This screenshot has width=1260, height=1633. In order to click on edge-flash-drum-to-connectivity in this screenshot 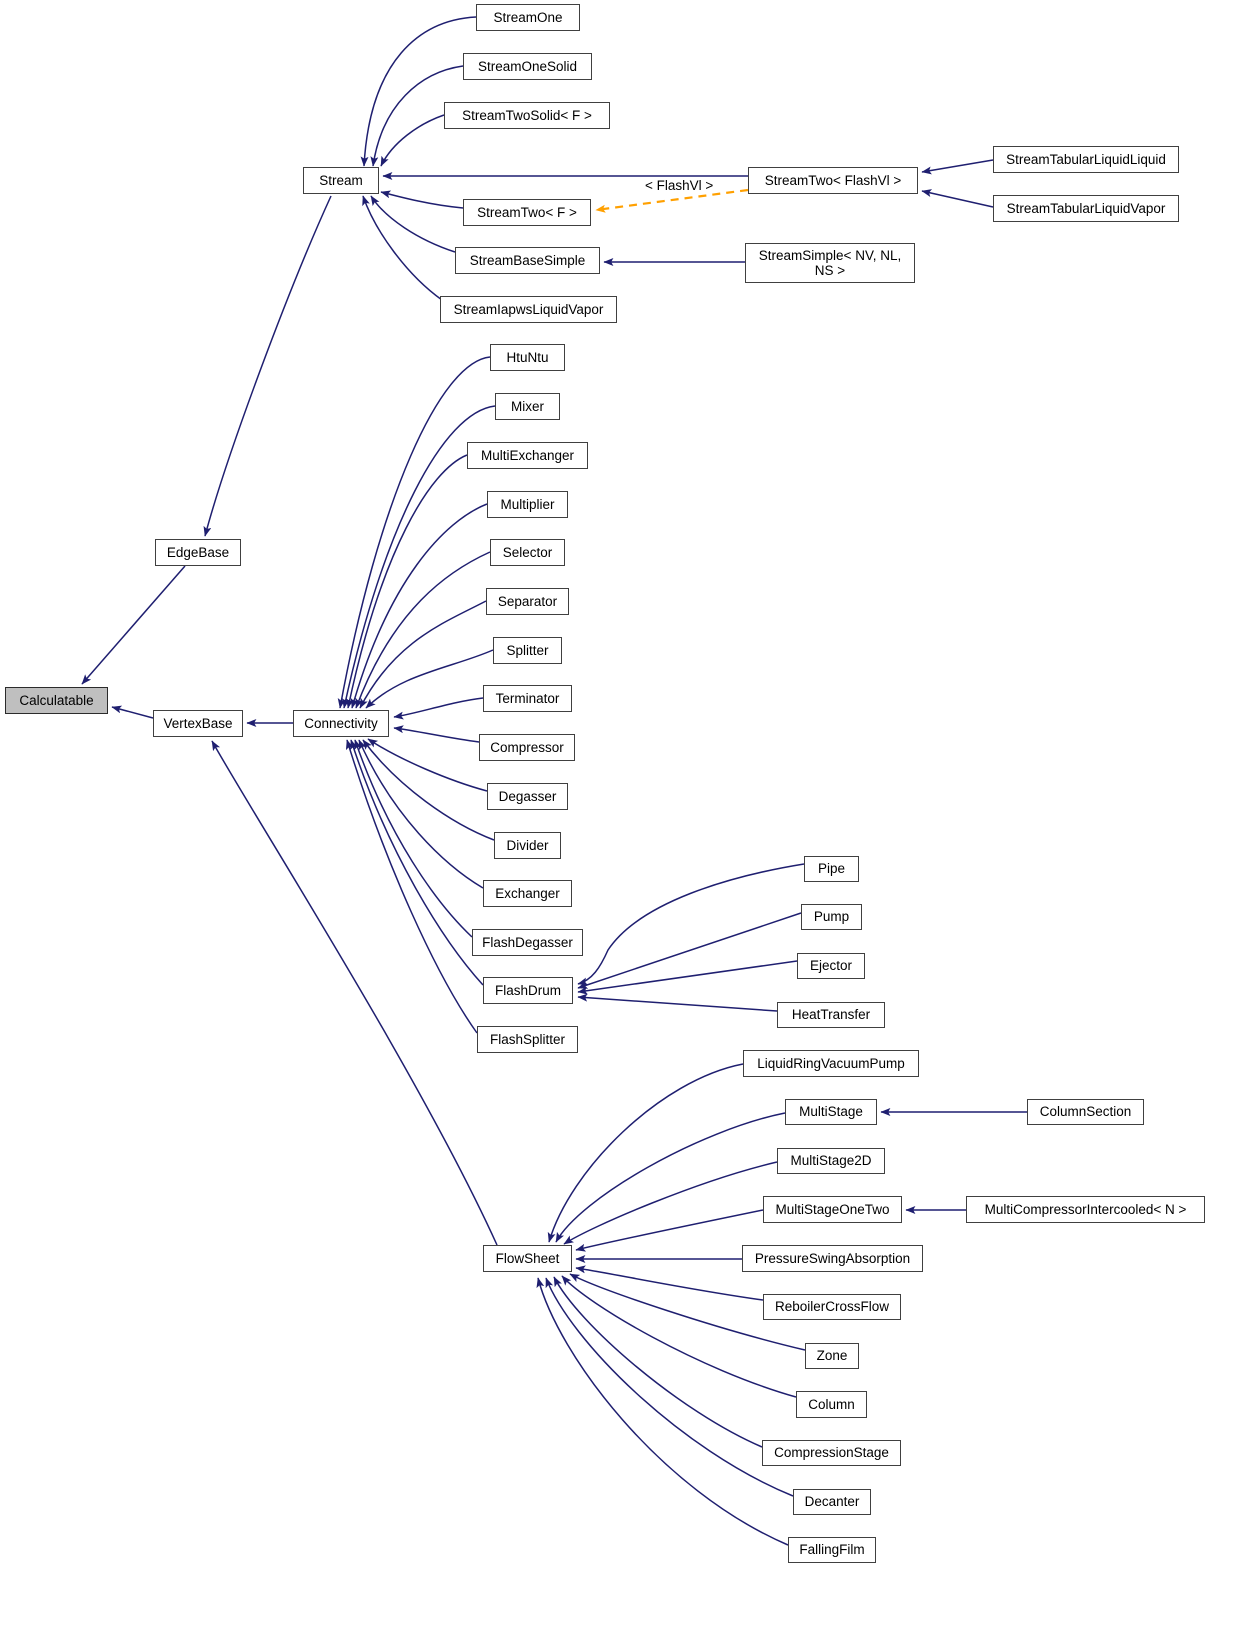, I will do `click(417, 862)`.